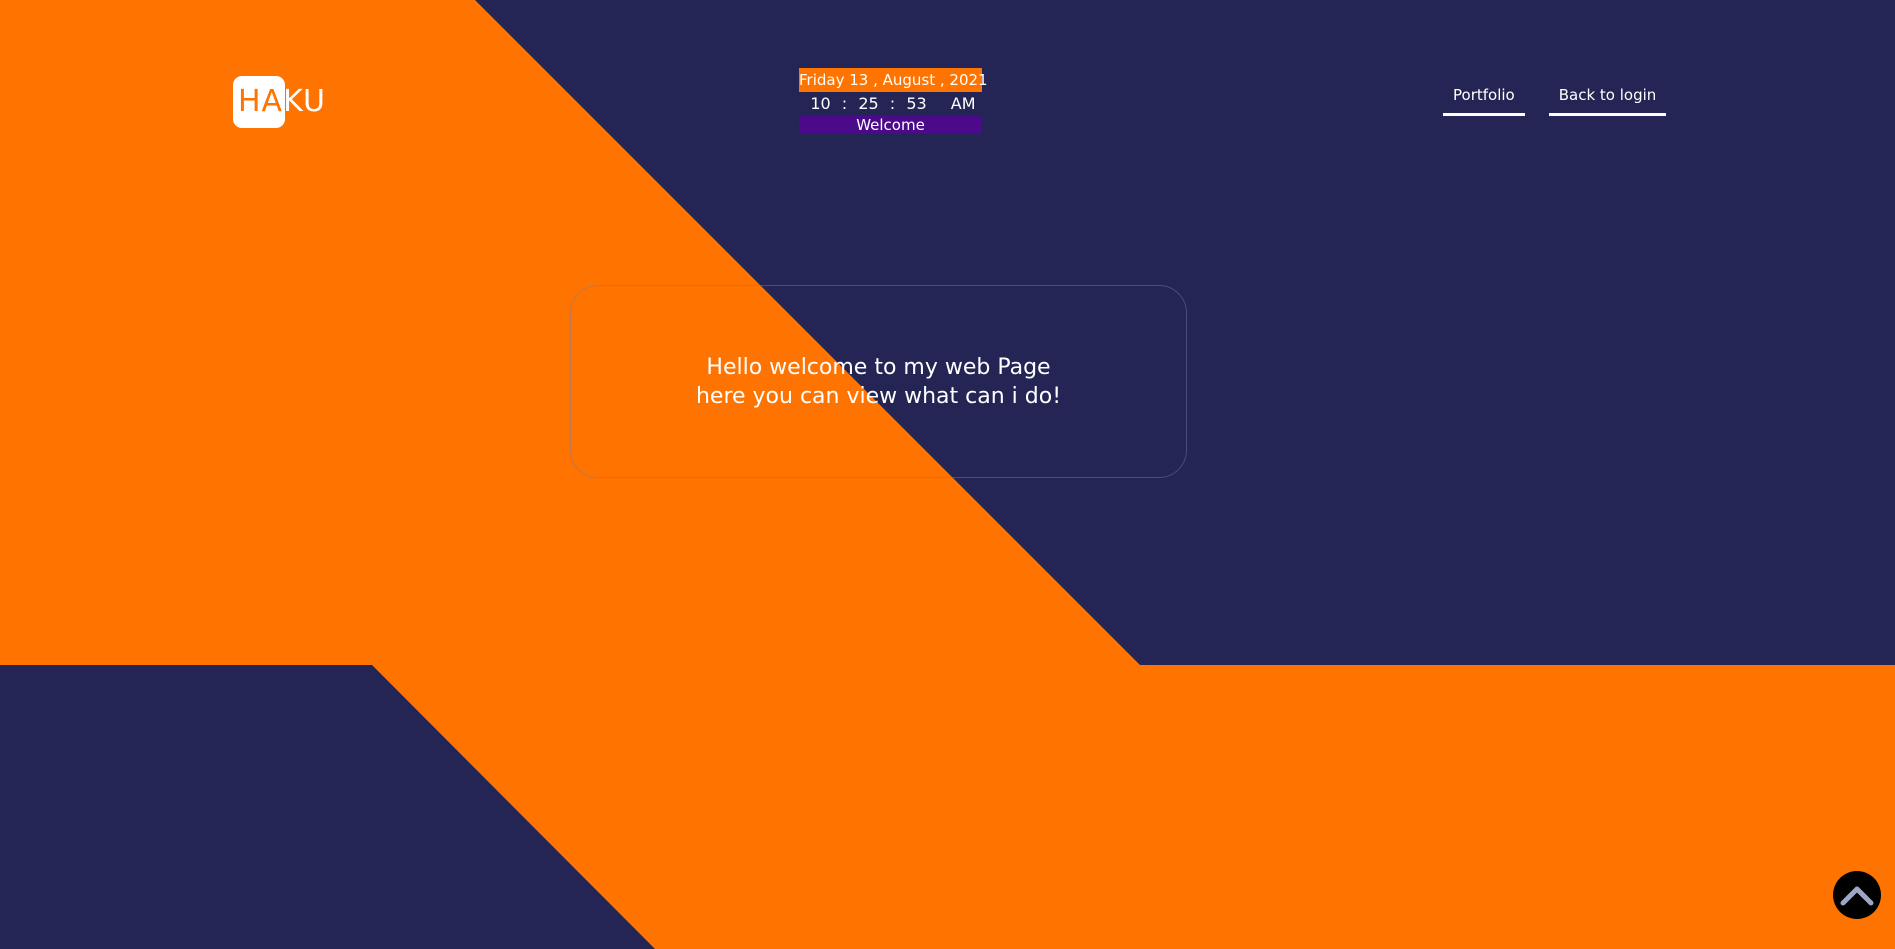  What do you see at coordinates (261, 101) in the screenshot?
I see `logo-text-part1: HA` at bounding box center [261, 101].